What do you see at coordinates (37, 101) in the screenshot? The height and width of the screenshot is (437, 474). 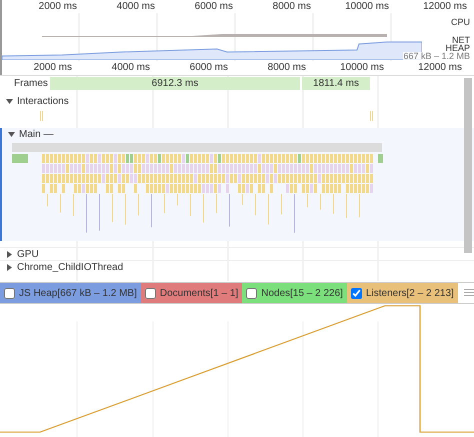 I see `track-header: Interactions` at bounding box center [37, 101].